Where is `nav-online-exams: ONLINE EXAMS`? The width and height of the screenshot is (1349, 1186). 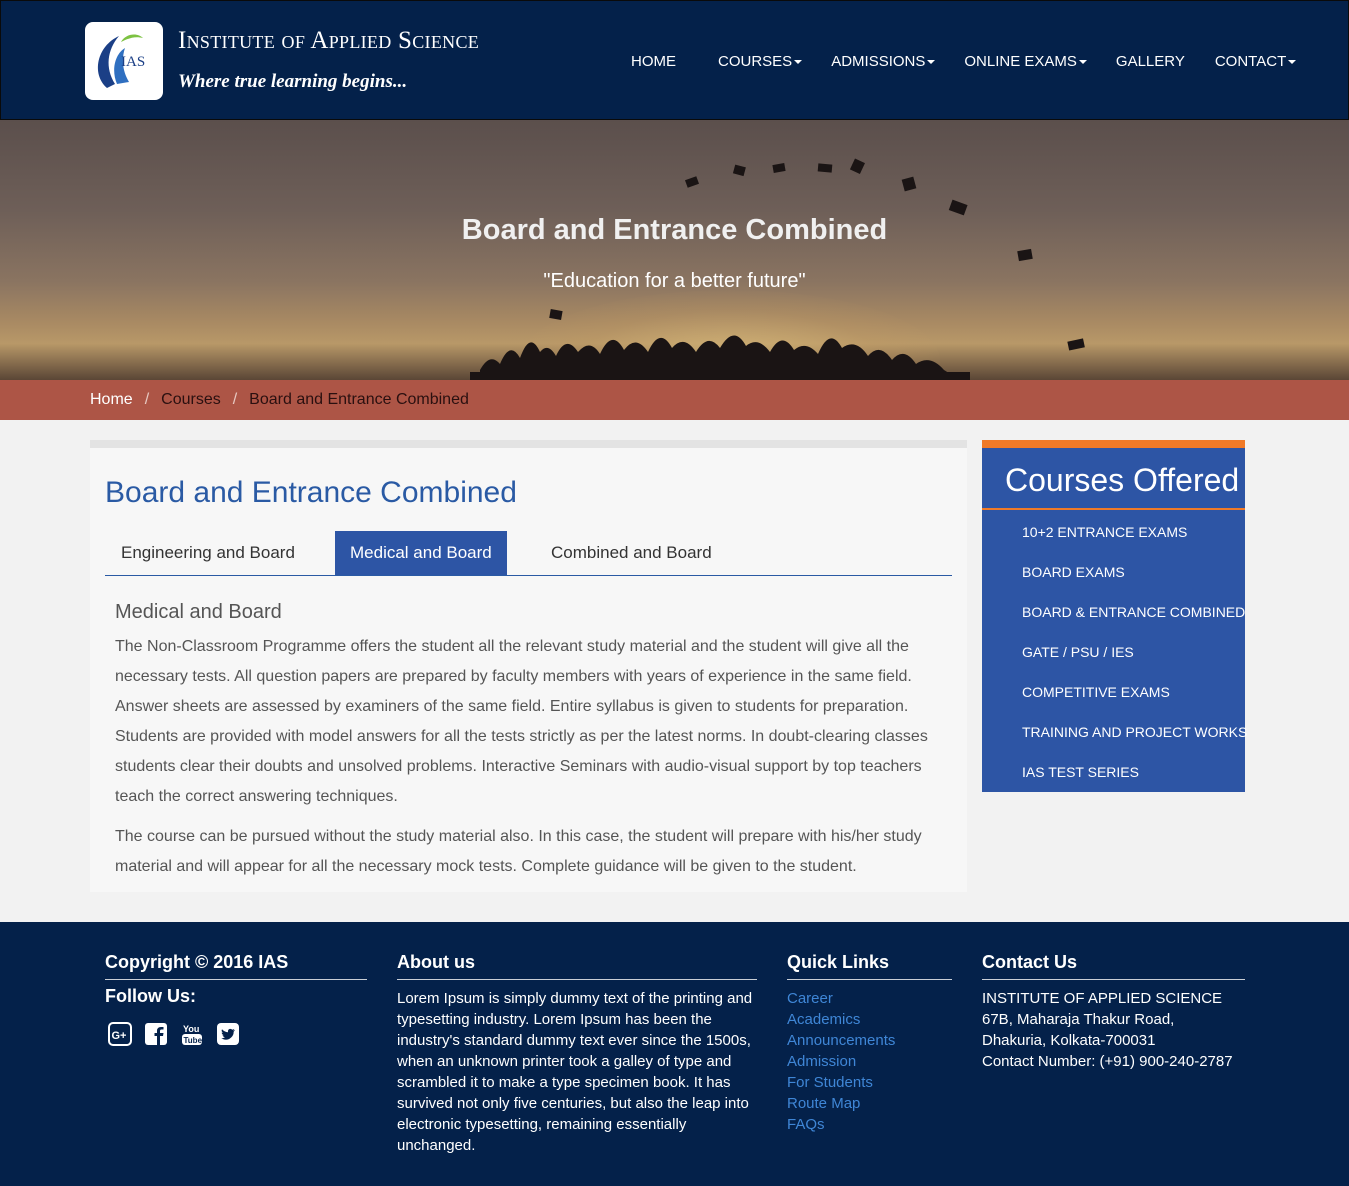 nav-online-exams: ONLINE EXAMS is located at coordinates (1025, 61).